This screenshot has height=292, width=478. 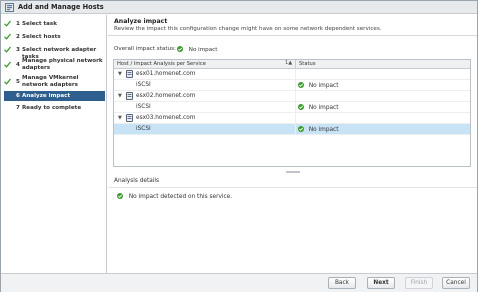 I want to click on host-name: esx03.homenet.com, so click(x=166, y=118).